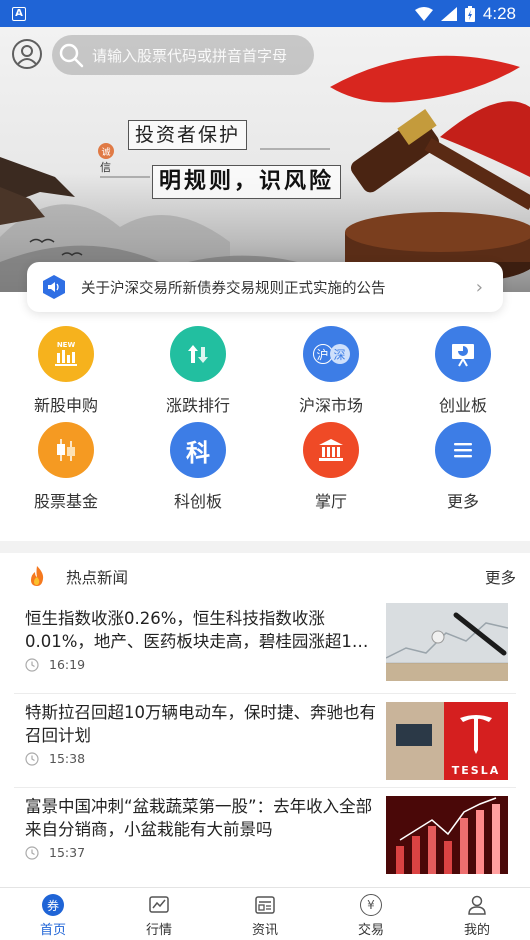 The image size is (530, 940). What do you see at coordinates (67, 664) in the screenshot?
I see `news-time-text: 16:19` at bounding box center [67, 664].